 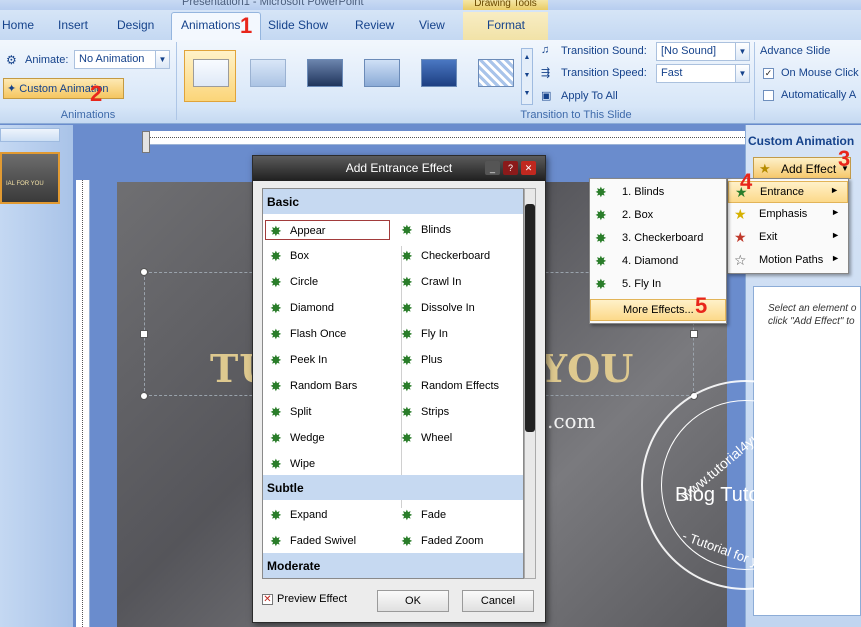 I want to click on on-mouse-click-checkbox: ✓, so click(x=768, y=73).